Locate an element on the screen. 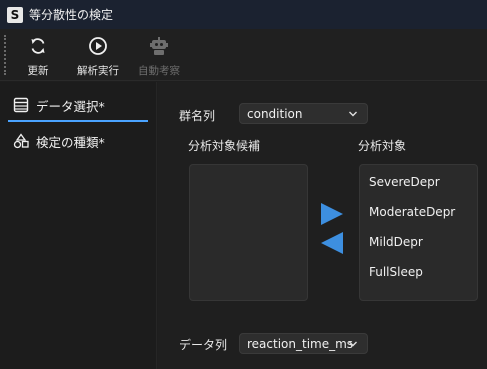  refresh-icon is located at coordinates (38, 46).